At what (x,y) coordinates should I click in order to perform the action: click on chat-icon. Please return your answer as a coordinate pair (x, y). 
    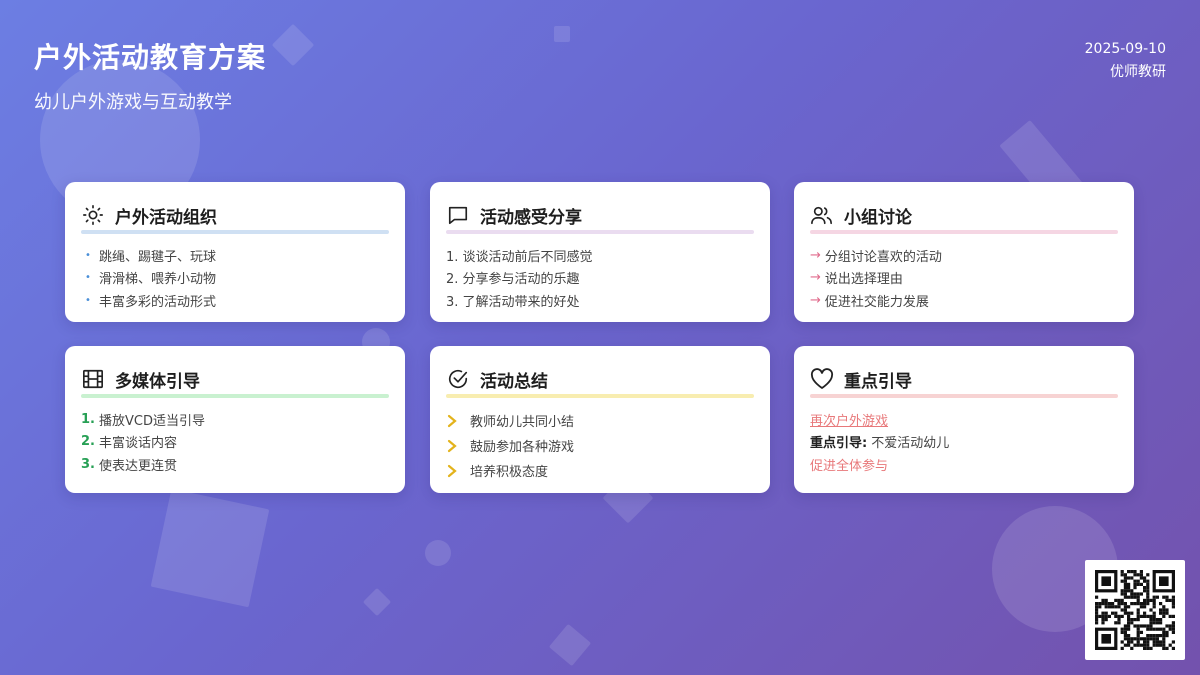
    Looking at the image, I should click on (458, 215).